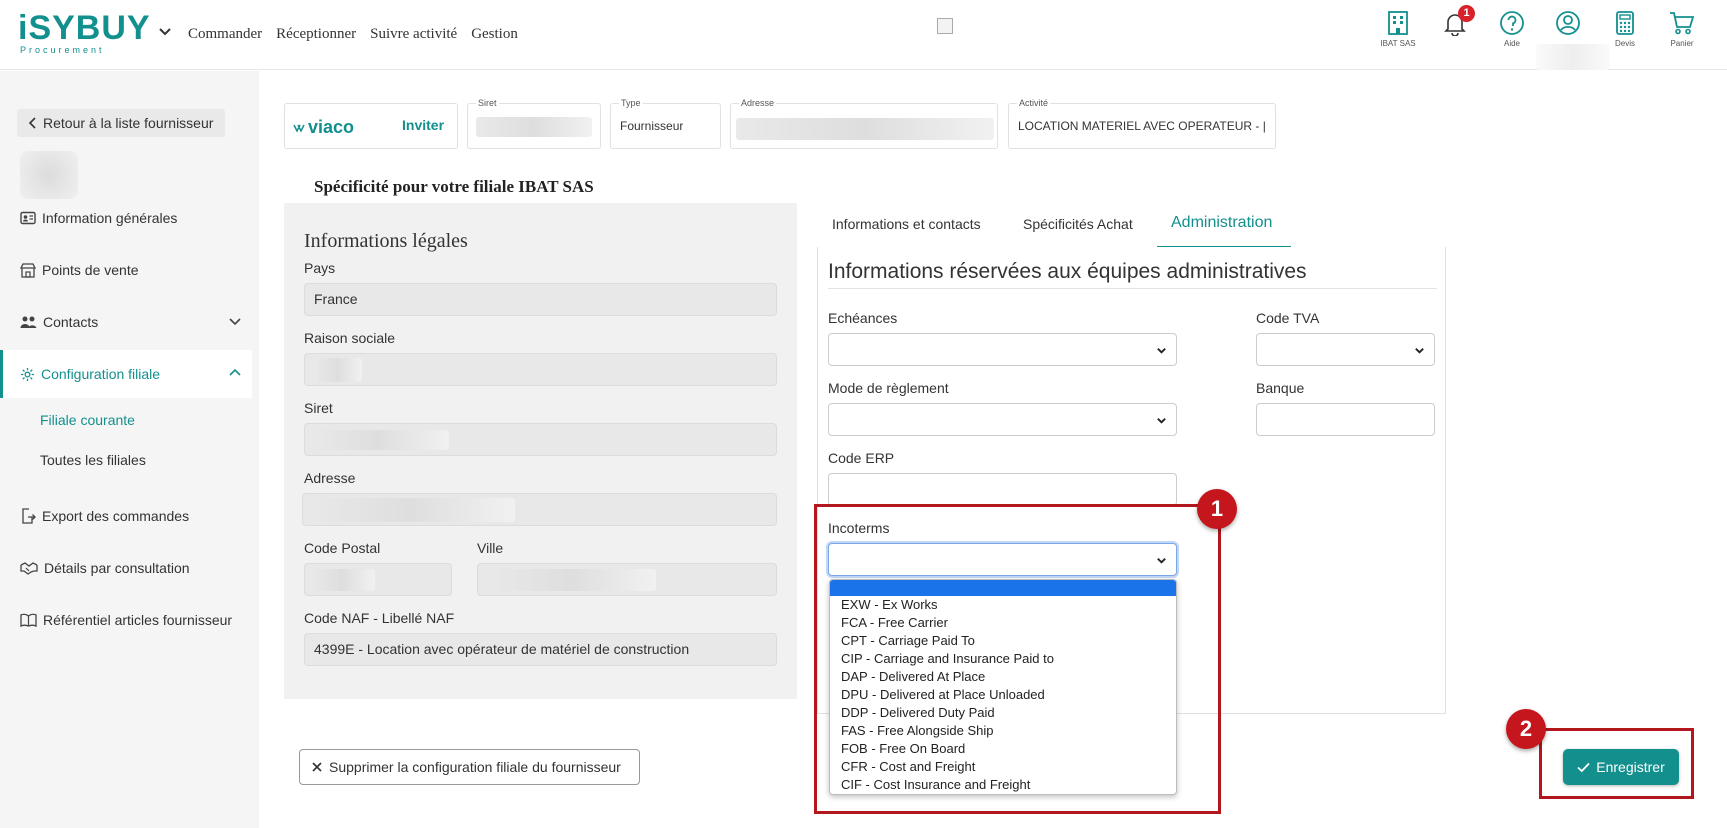  I want to click on sidebar-item-label: Export des commandes, so click(116, 516).